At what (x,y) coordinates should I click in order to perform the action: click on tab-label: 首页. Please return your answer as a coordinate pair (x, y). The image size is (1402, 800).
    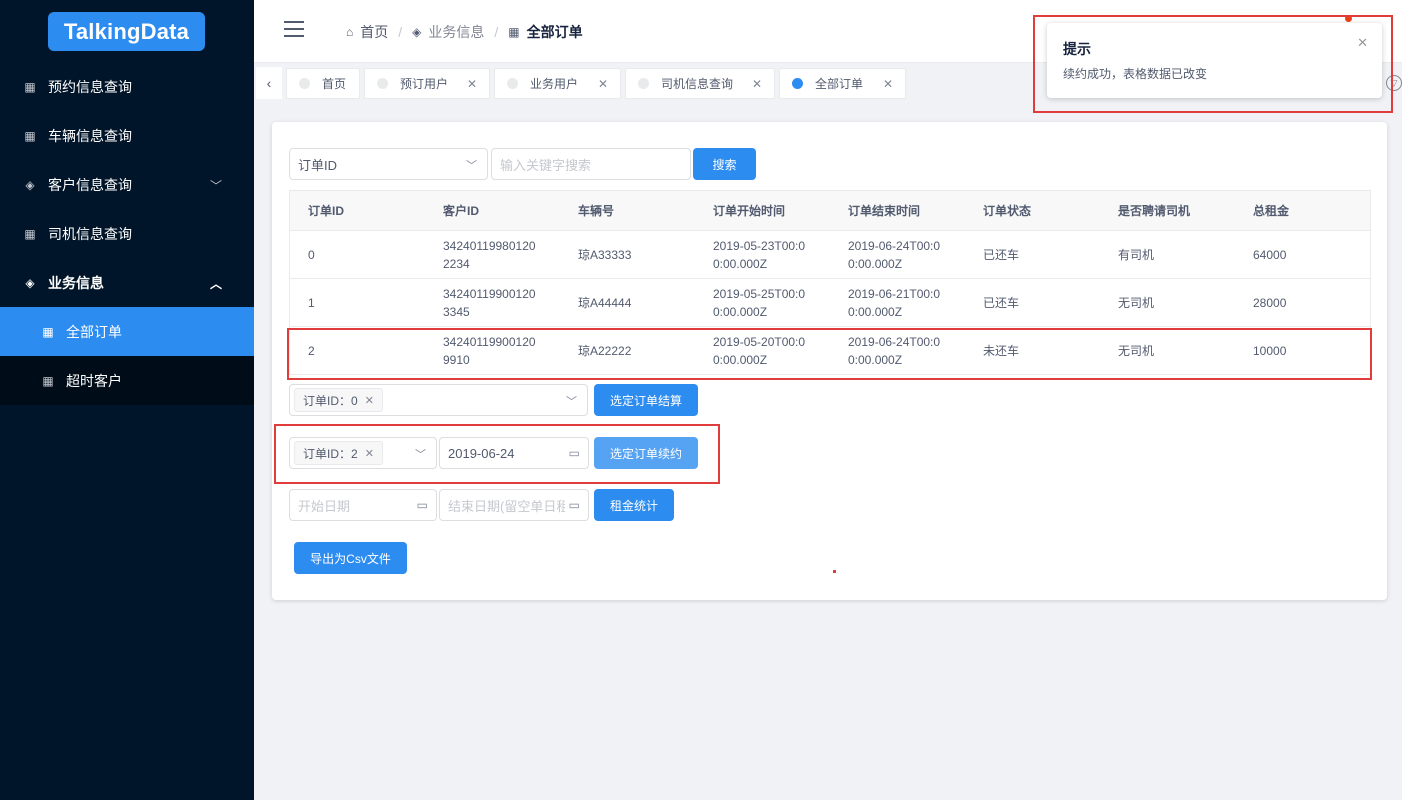
    Looking at the image, I should click on (334, 84).